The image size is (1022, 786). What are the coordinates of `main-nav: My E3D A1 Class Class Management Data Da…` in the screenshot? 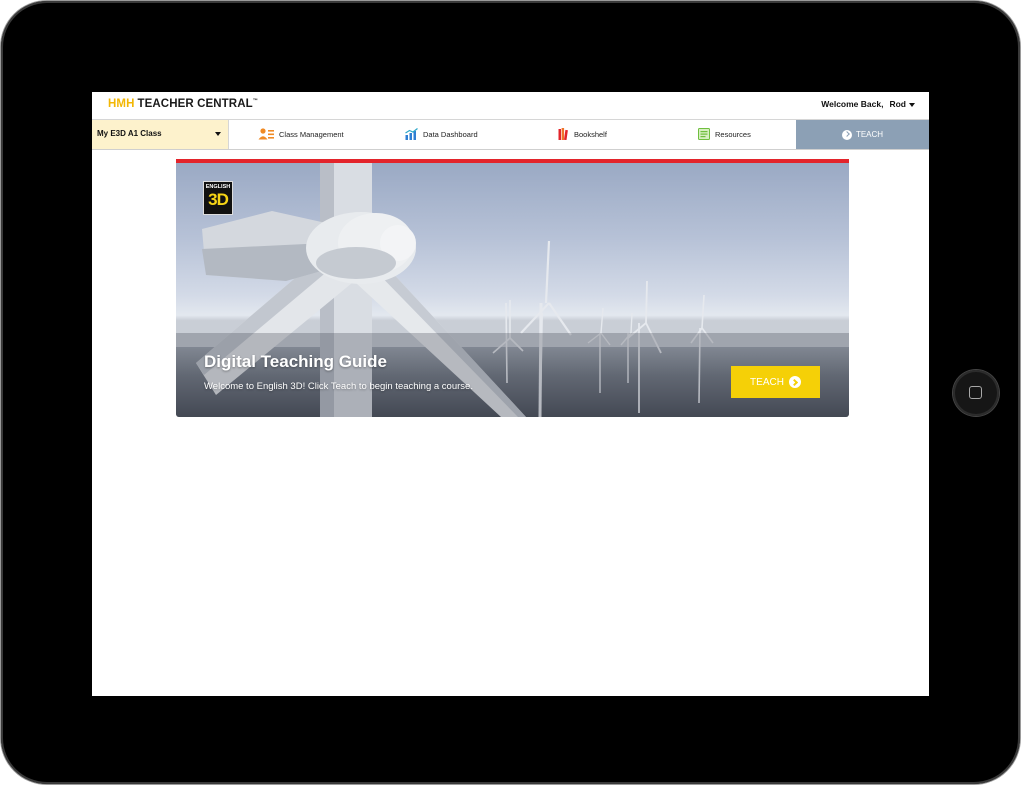 It's located at (510, 134).